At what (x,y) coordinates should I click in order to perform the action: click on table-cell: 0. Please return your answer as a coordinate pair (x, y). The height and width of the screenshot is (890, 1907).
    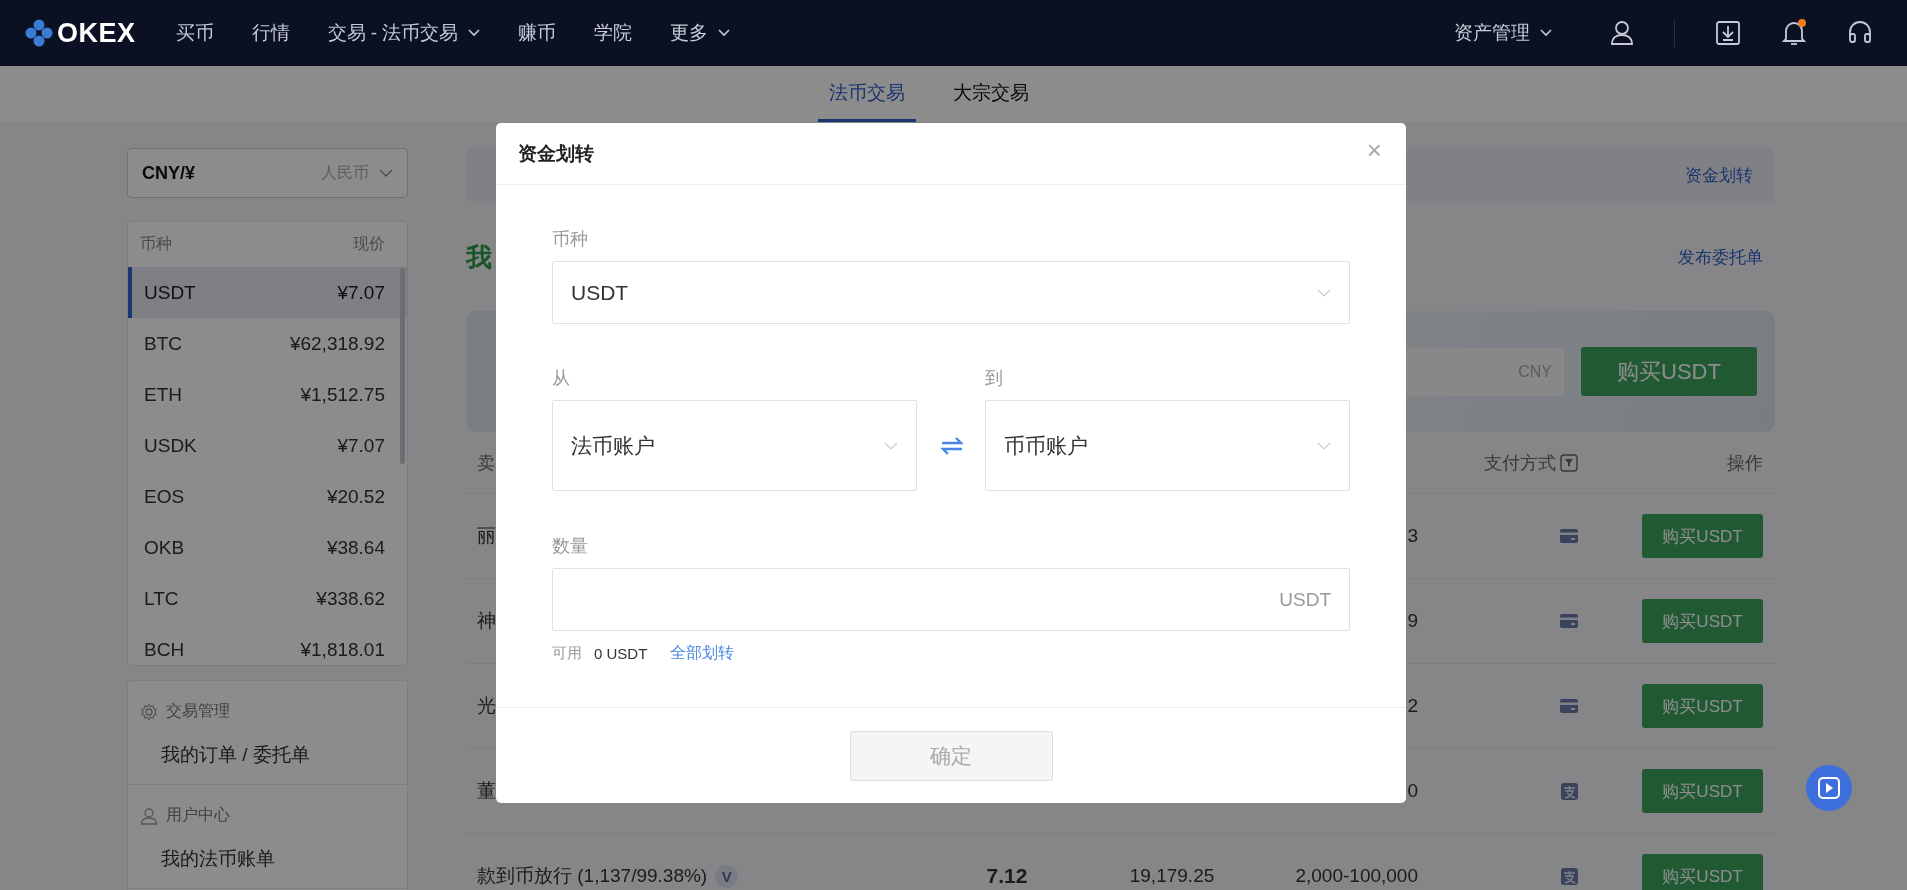
    Looking at the image, I should click on (1412, 790).